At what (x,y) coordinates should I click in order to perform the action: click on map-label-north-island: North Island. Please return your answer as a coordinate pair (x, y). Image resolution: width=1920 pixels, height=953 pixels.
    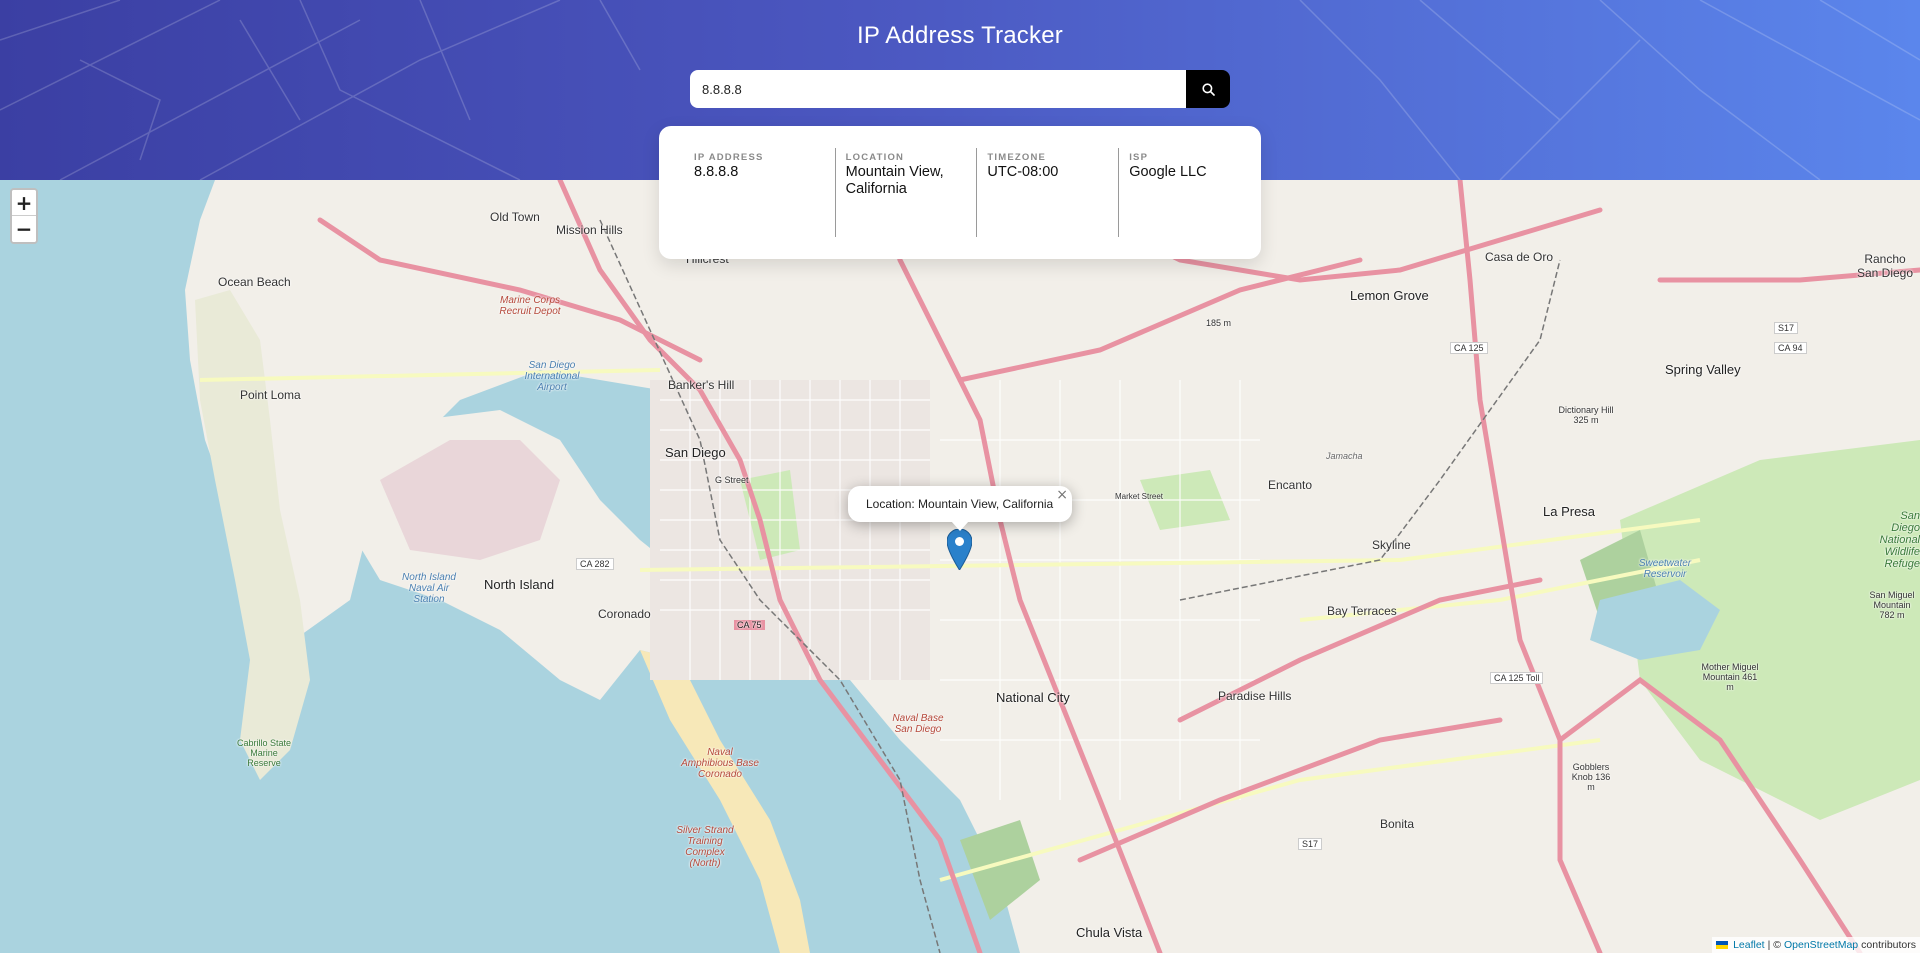
    Looking at the image, I should click on (519, 584).